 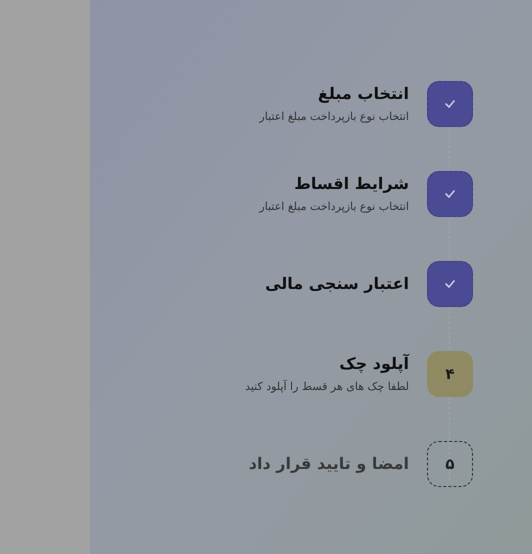 What do you see at coordinates (373, 364) in the screenshot?
I see `step-title: آپلود چک` at bounding box center [373, 364].